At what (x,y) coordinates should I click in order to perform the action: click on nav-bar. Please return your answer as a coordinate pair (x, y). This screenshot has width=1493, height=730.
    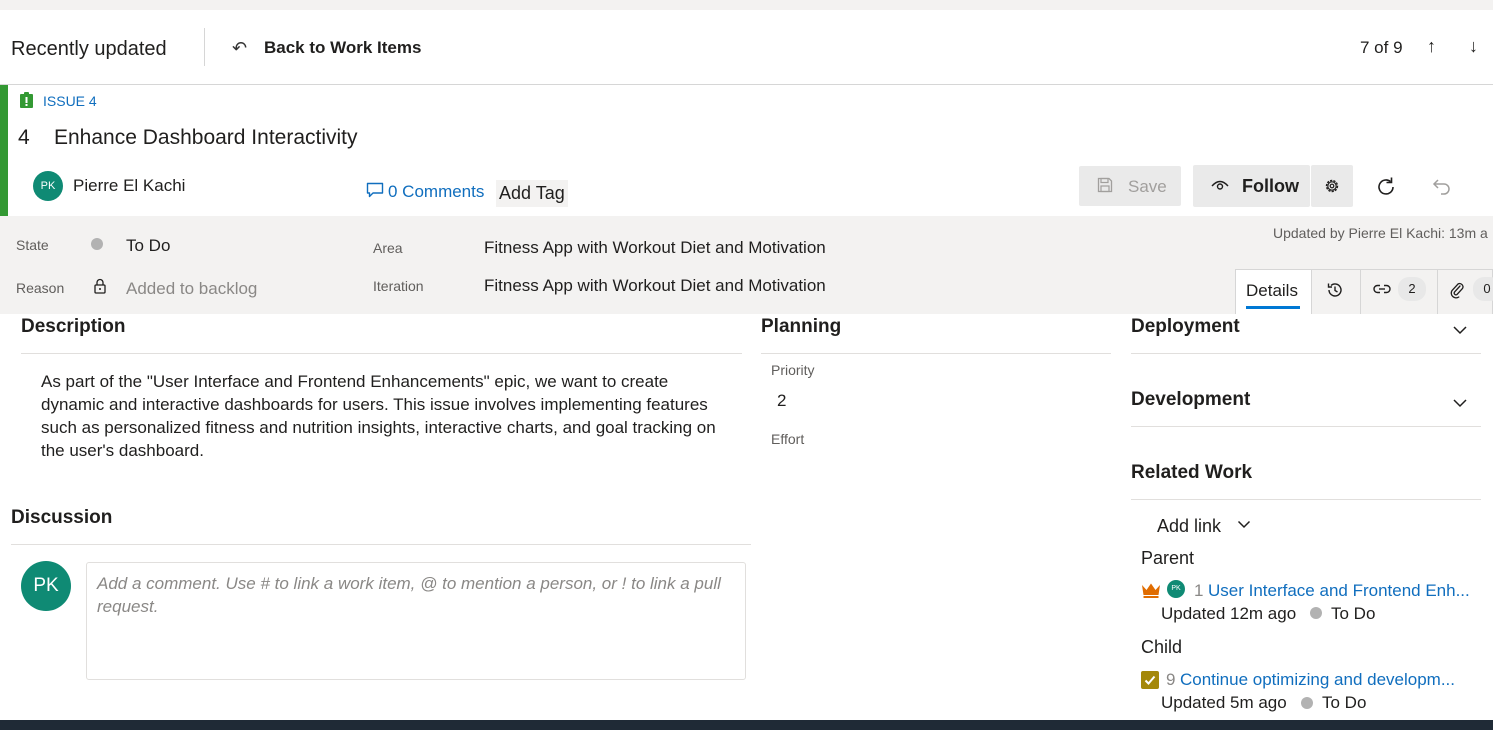
    Looking at the image, I should click on (746, 47).